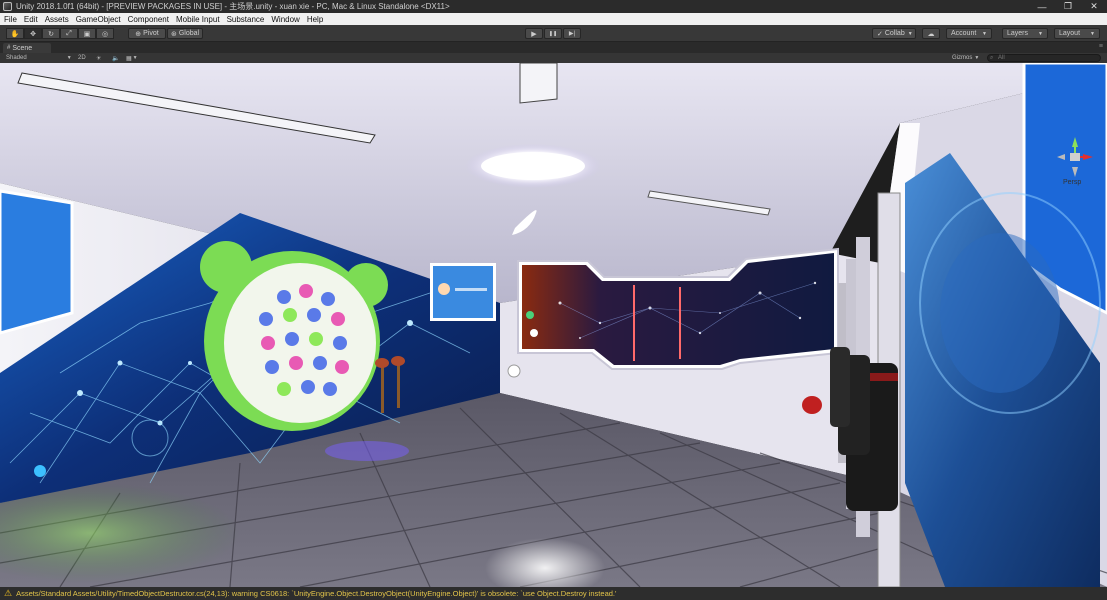 The image size is (1107, 600). Describe the element at coordinates (880, 34) in the screenshot. I see `check-icon: ✓` at that location.